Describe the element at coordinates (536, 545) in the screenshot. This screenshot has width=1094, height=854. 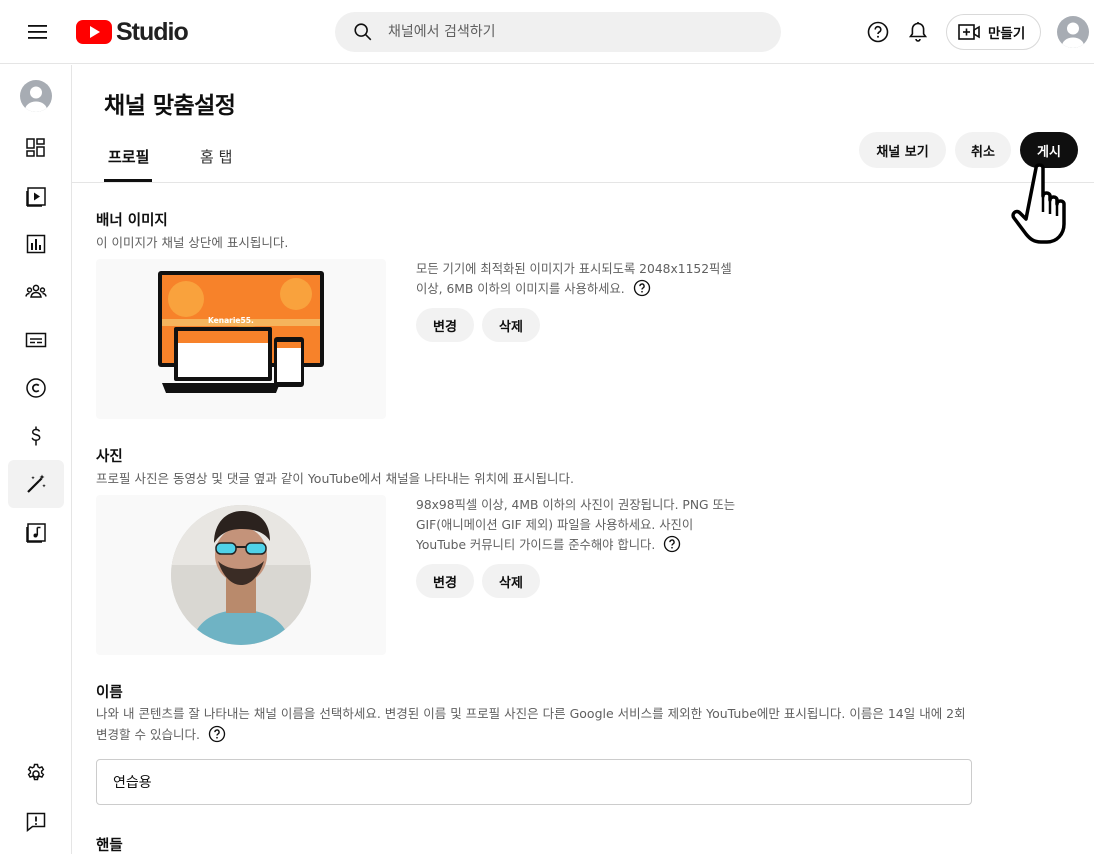
I see `photo-info-line-3: YouTube 커뮤니티 가이드를 준수해야 합니다.` at that location.